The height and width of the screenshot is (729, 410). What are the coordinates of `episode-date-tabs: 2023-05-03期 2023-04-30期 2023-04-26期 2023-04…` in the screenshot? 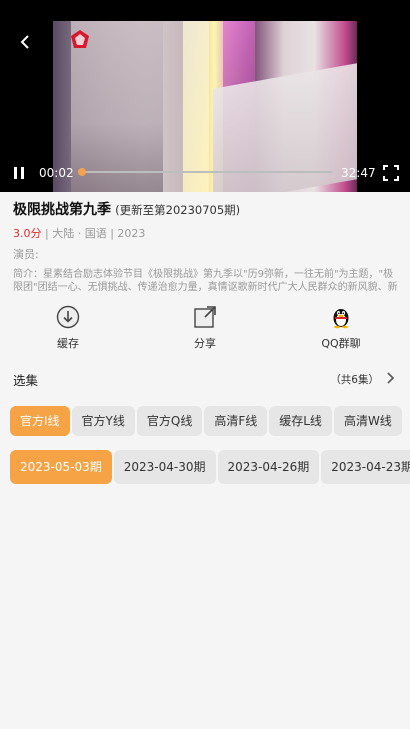 It's located at (210, 467).